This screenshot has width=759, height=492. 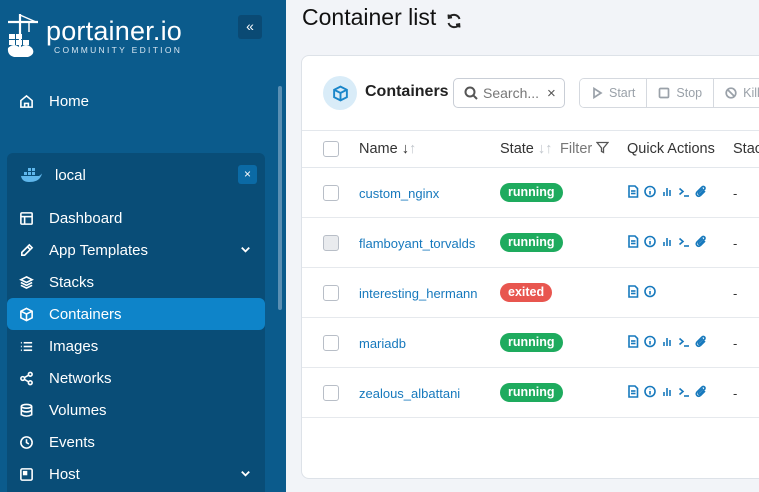 I want to click on container-name-link: flamboyant_torvalds, so click(x=417, y=243).